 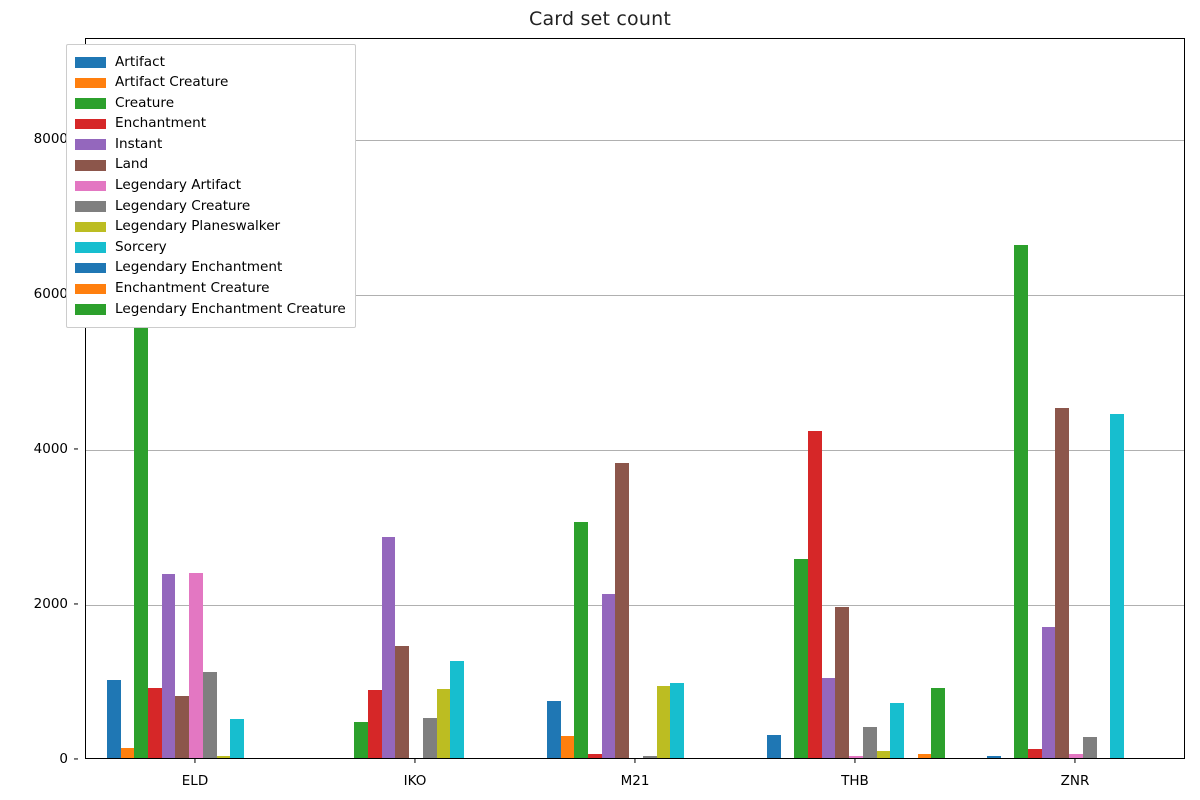 I want to click on legend-item-label: Artifact Creature, so click(x=172, y=82).